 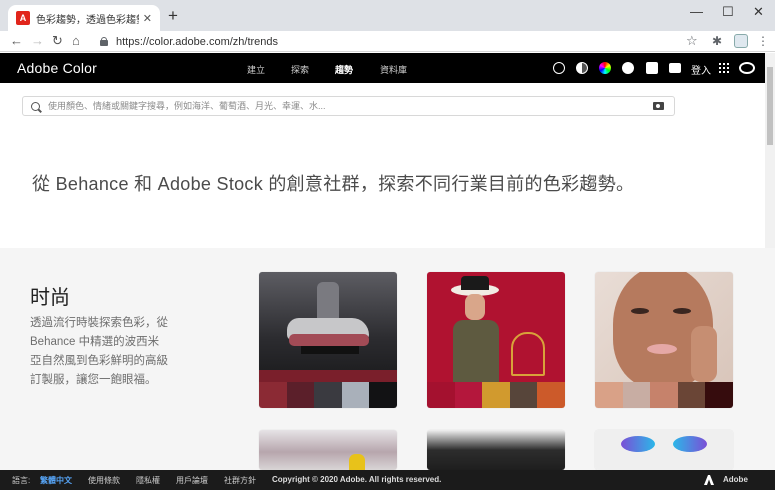 I want to click on trend-photo-woman-hat, so click(x=496, y=327).